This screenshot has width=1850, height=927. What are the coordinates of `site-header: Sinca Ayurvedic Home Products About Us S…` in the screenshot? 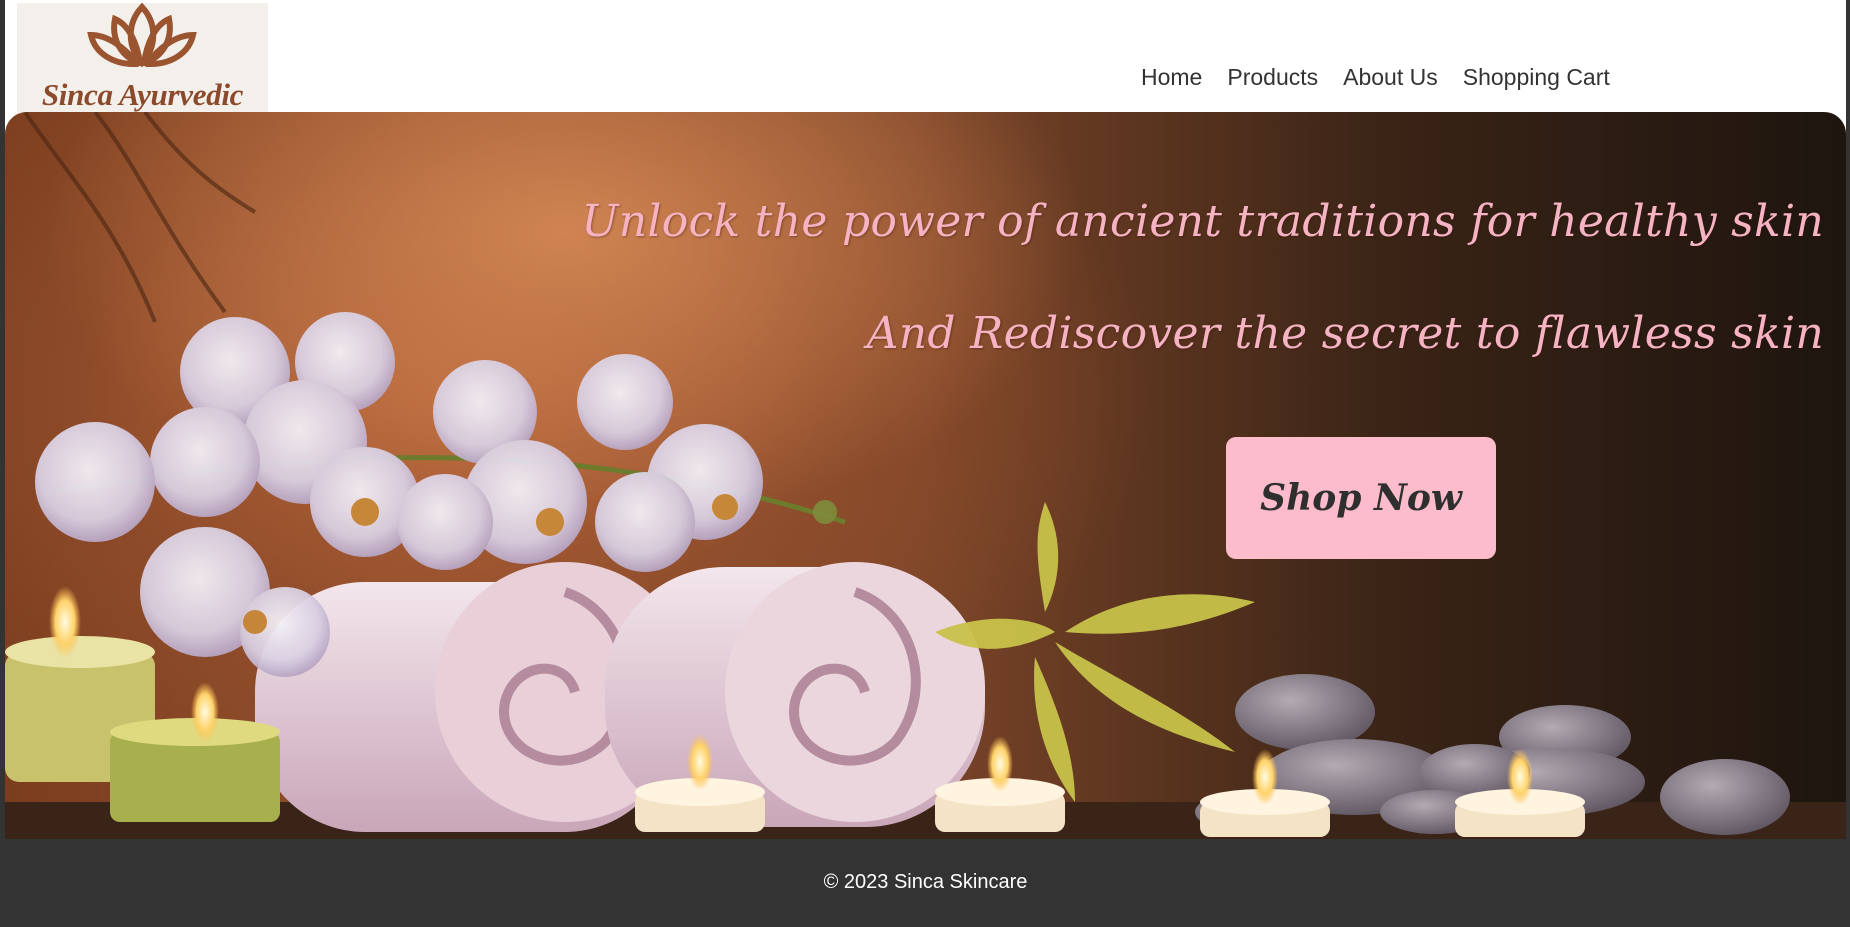 It's located at (925, 56).